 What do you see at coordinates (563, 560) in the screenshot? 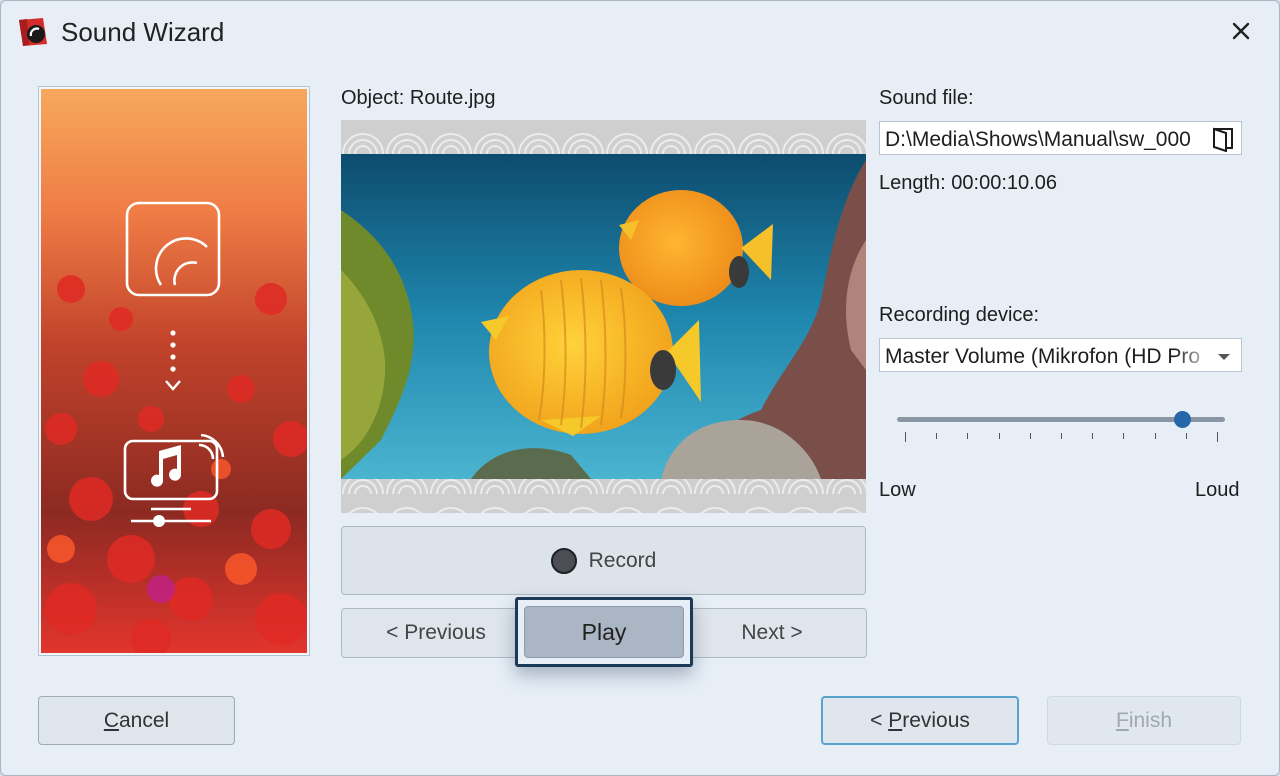
I see `record-dot-icon` at bounding box center [563, 560].